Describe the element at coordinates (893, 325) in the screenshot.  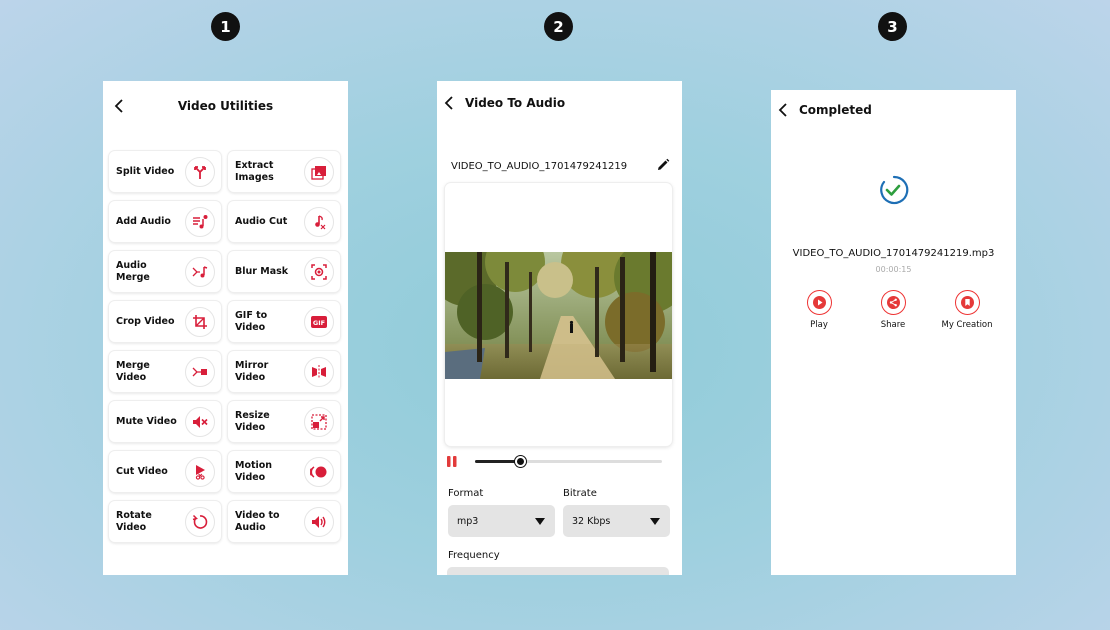
I see `action-label: Share` at that location.